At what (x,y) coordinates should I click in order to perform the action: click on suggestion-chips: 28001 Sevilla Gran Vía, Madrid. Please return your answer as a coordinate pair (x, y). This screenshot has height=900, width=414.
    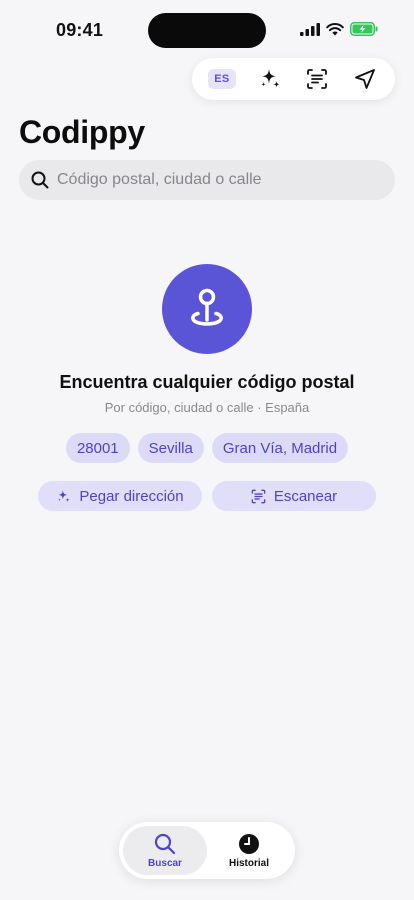
    Looking at the image, I should click on (207, 448).